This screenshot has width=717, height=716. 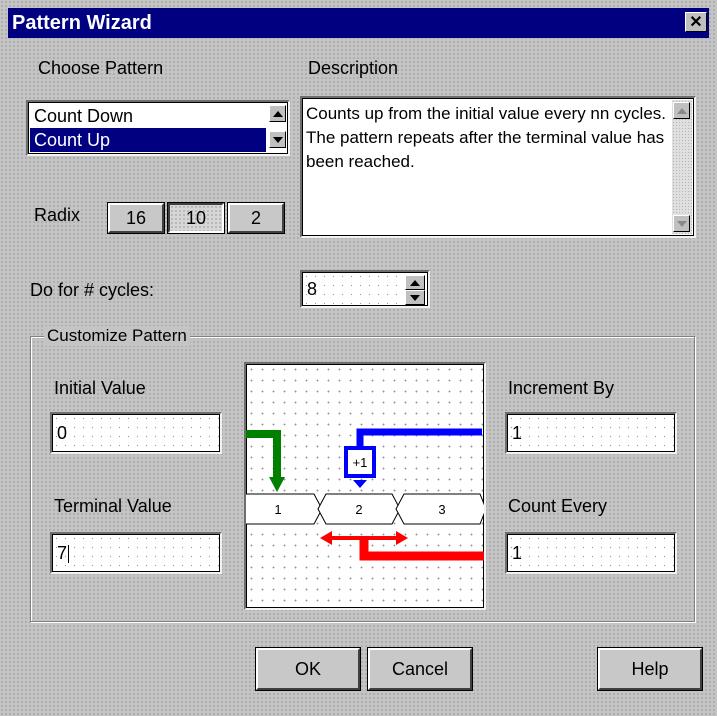 I want to click on cycles-increment-button, so click(x=415, y=282).